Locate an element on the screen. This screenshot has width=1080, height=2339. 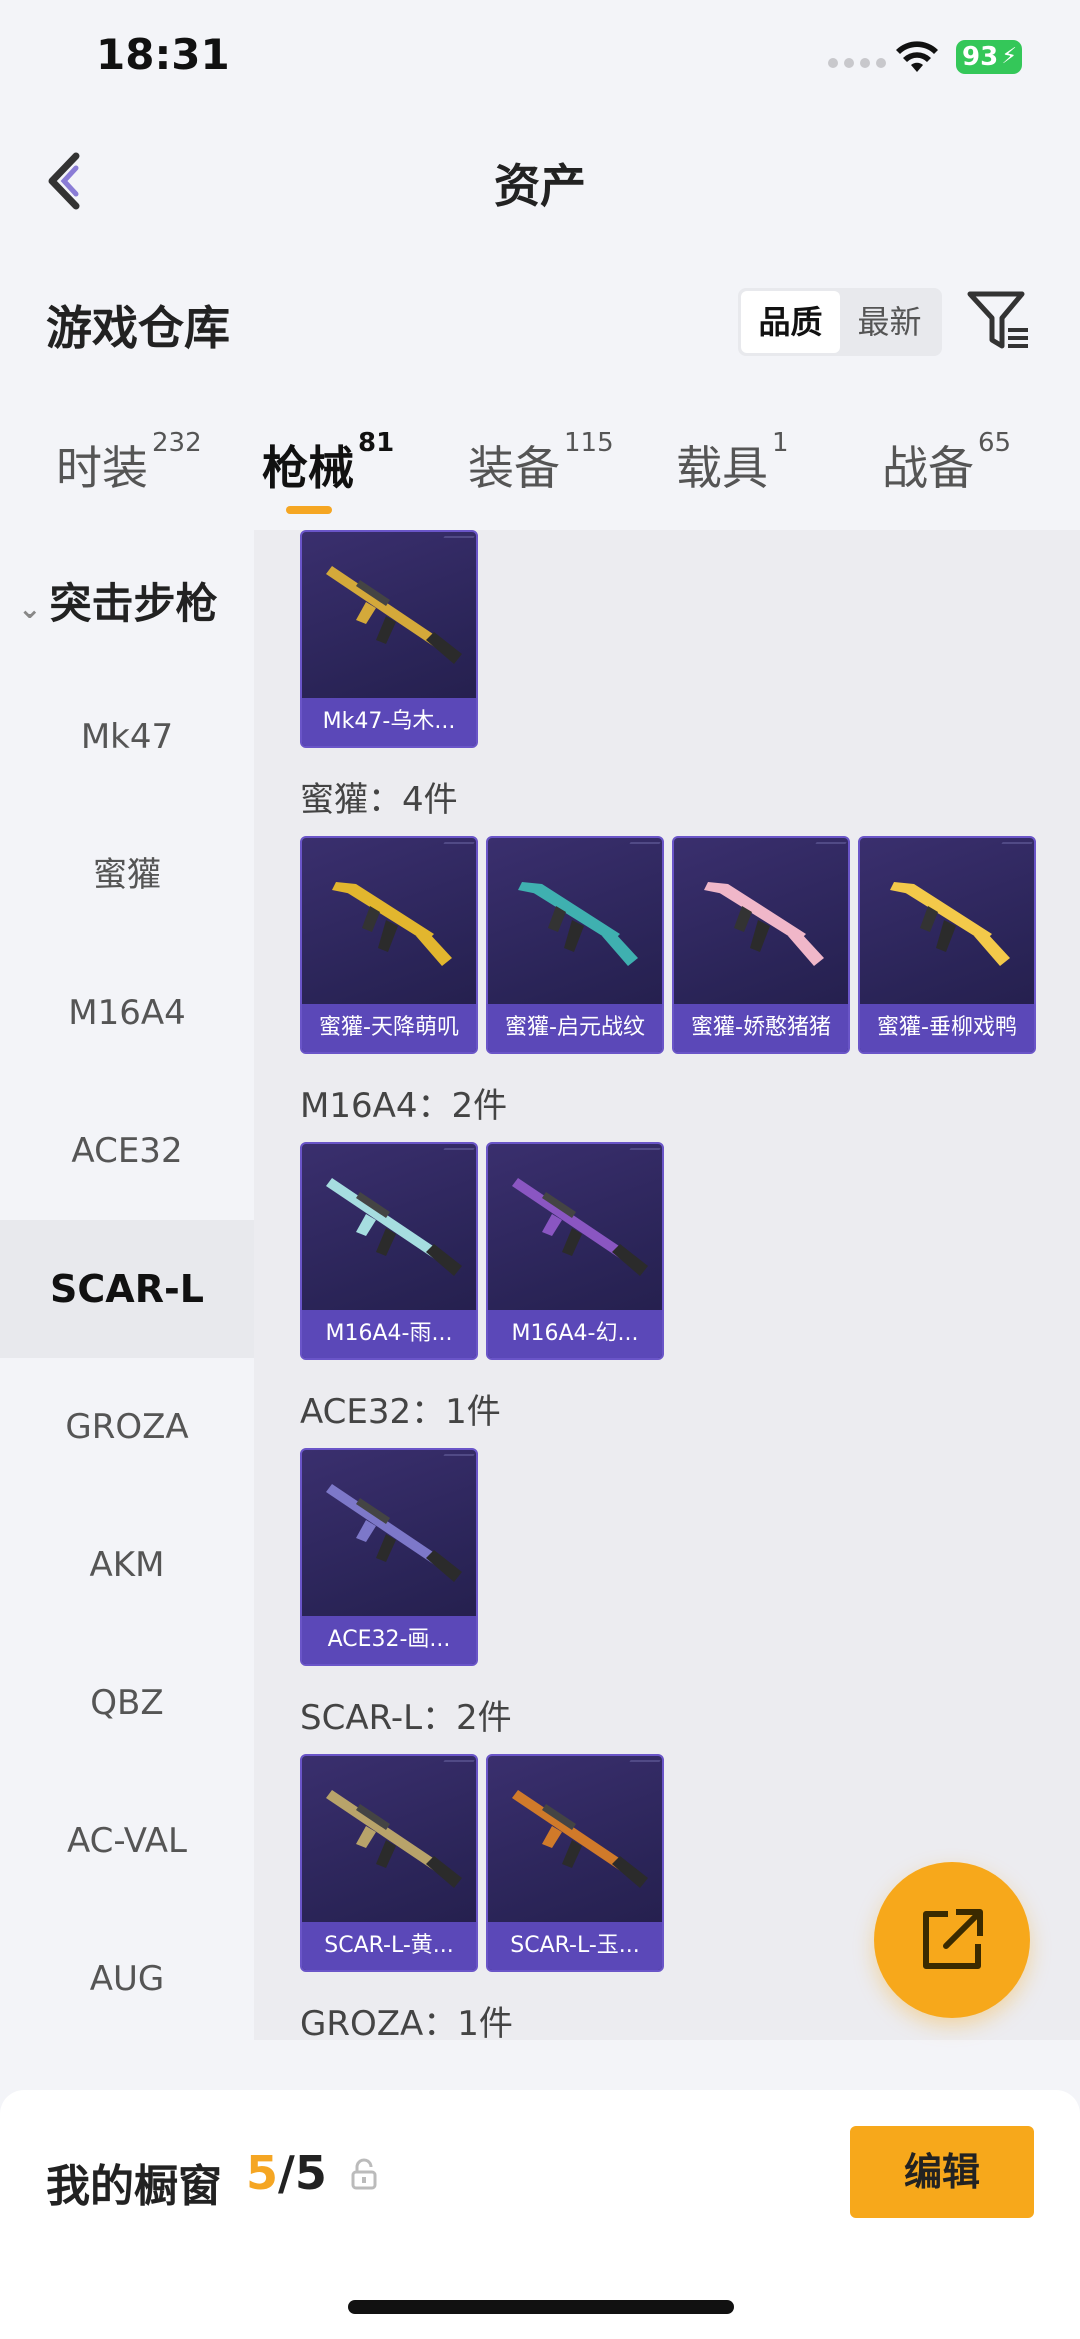
share-icon is located at coordinates (953, 1939).